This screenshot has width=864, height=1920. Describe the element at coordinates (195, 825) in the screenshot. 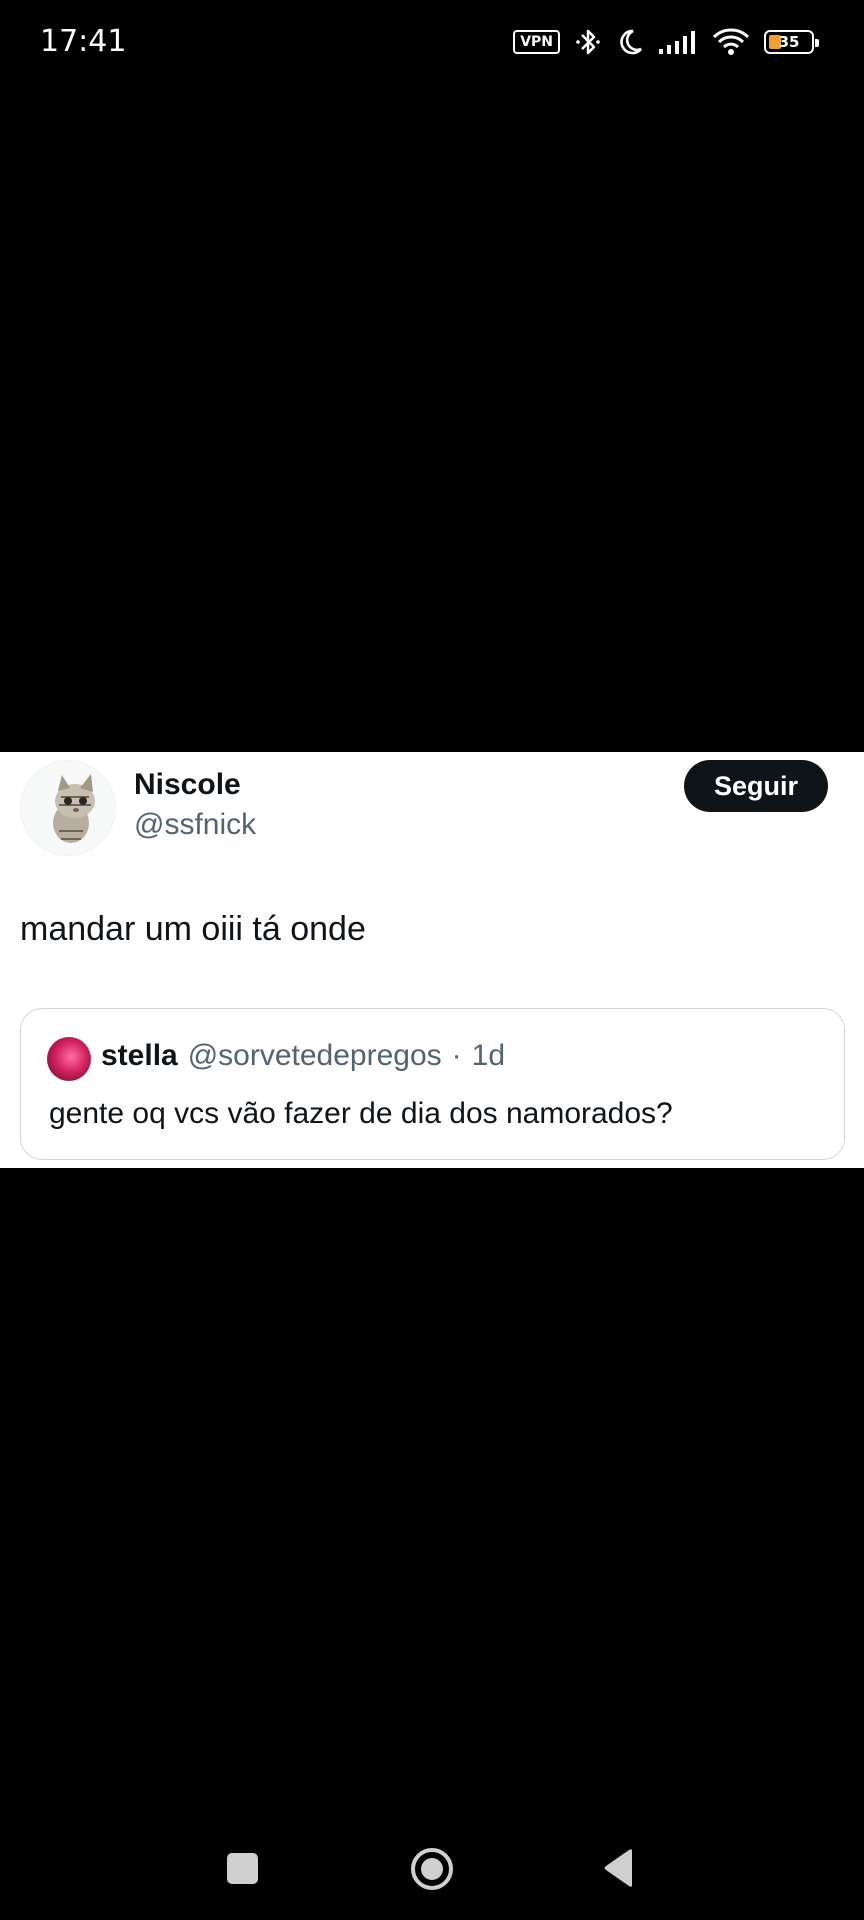

I see `user-handle: @ssfnick` at that location.